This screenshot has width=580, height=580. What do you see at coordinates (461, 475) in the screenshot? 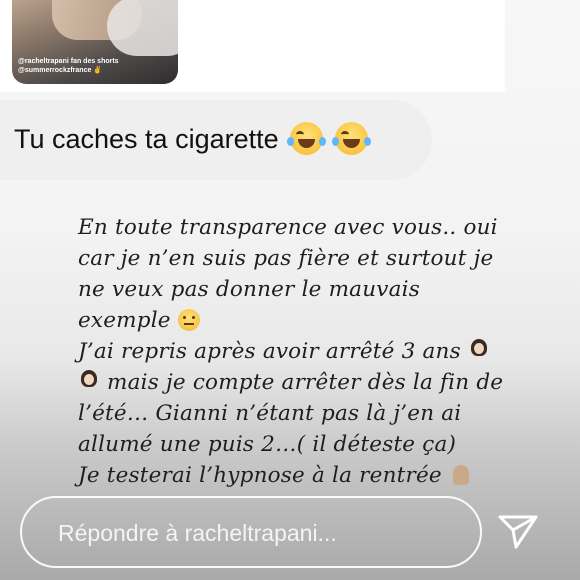
I see `folded-hands-icon` at bounding box center [461, 475].